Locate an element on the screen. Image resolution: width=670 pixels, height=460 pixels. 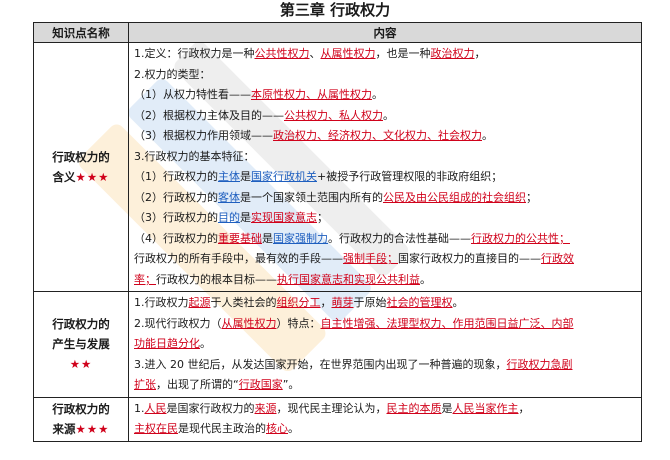
text-segment: 是一个国家领土范围内所有的 is located at coordinates (311, 197).